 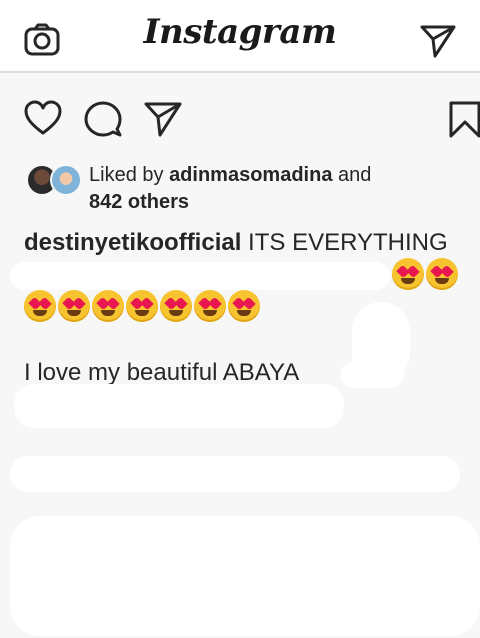 What do you see at coordinates (132, 242) in the screenshot?
I see `post-username: destinyetikoofficial` at bounding box center [132, 242].